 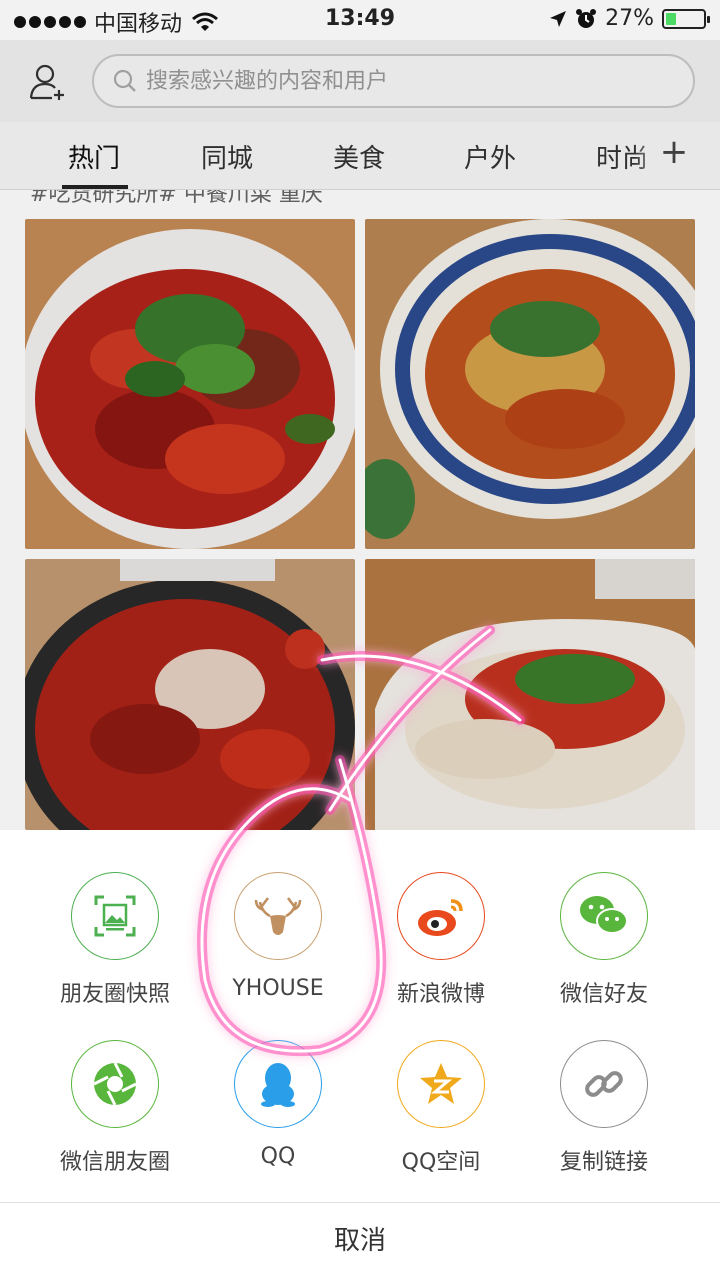 I want to click on share-qq: QQ, so click(x=278, y=1104).